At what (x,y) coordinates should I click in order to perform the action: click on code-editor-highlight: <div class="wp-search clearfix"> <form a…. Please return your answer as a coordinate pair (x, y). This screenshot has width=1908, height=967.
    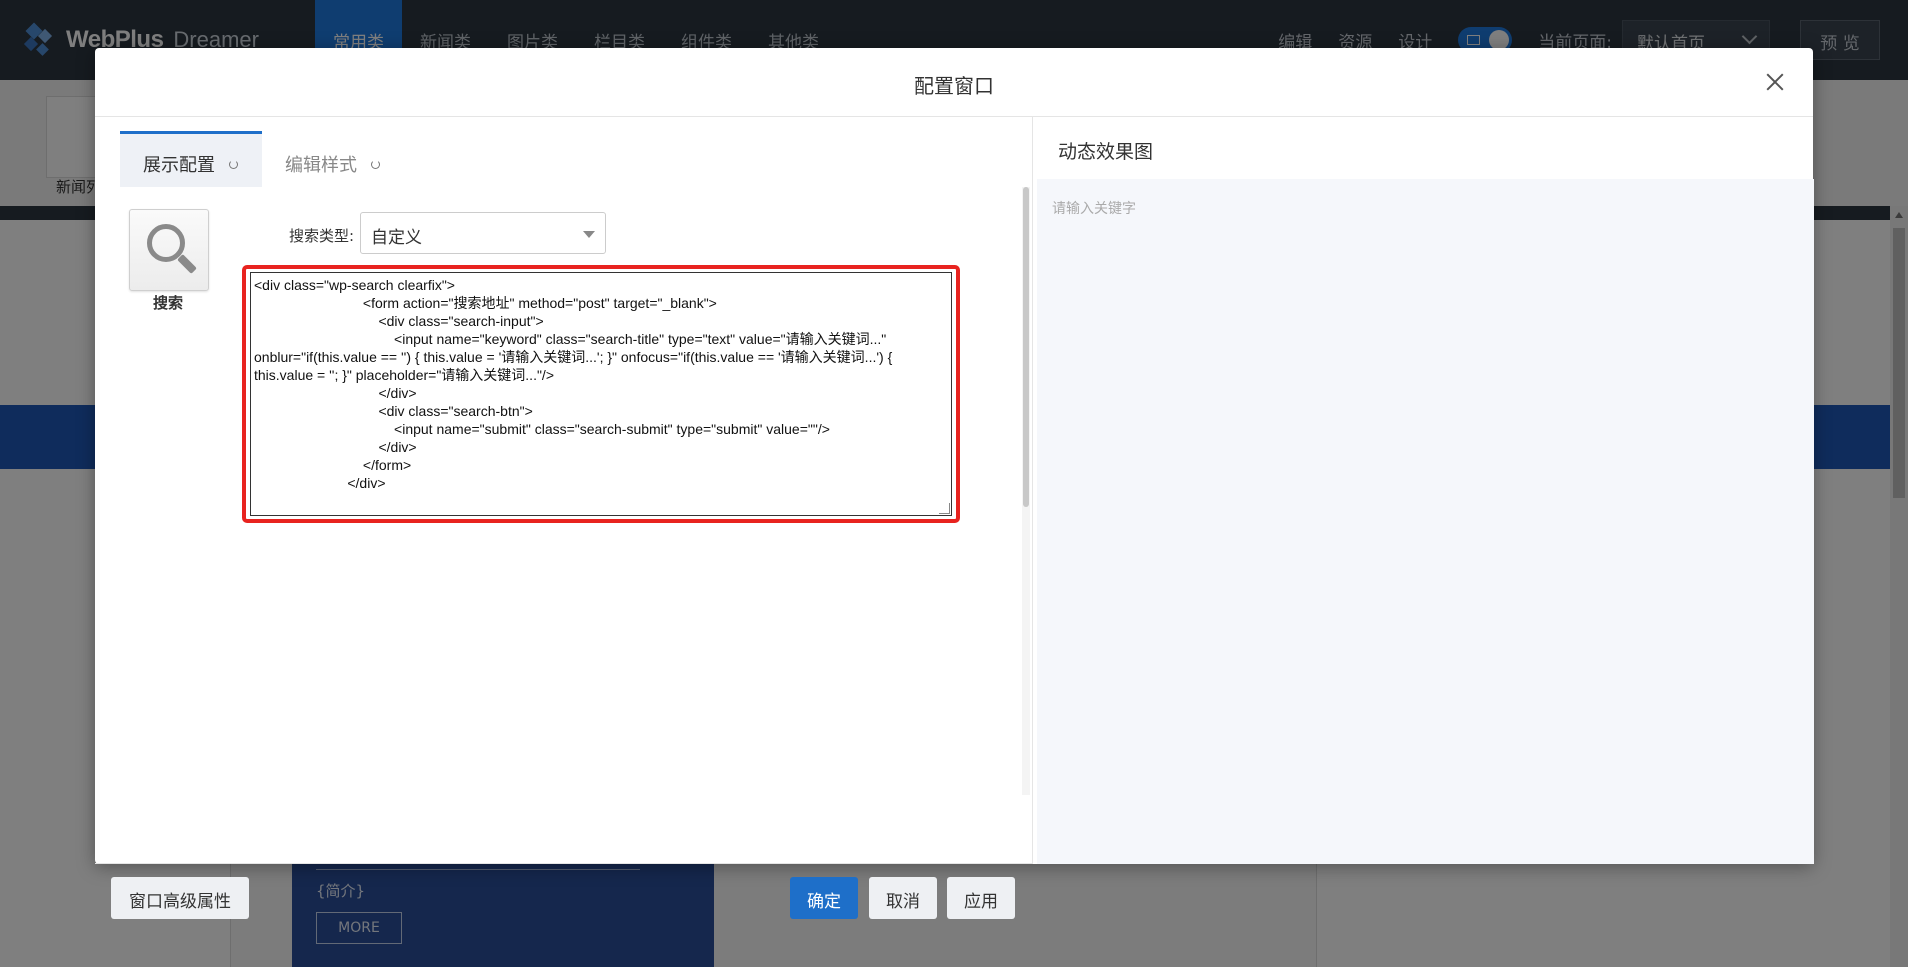
    Looking at the image, I should click on (601, 394).